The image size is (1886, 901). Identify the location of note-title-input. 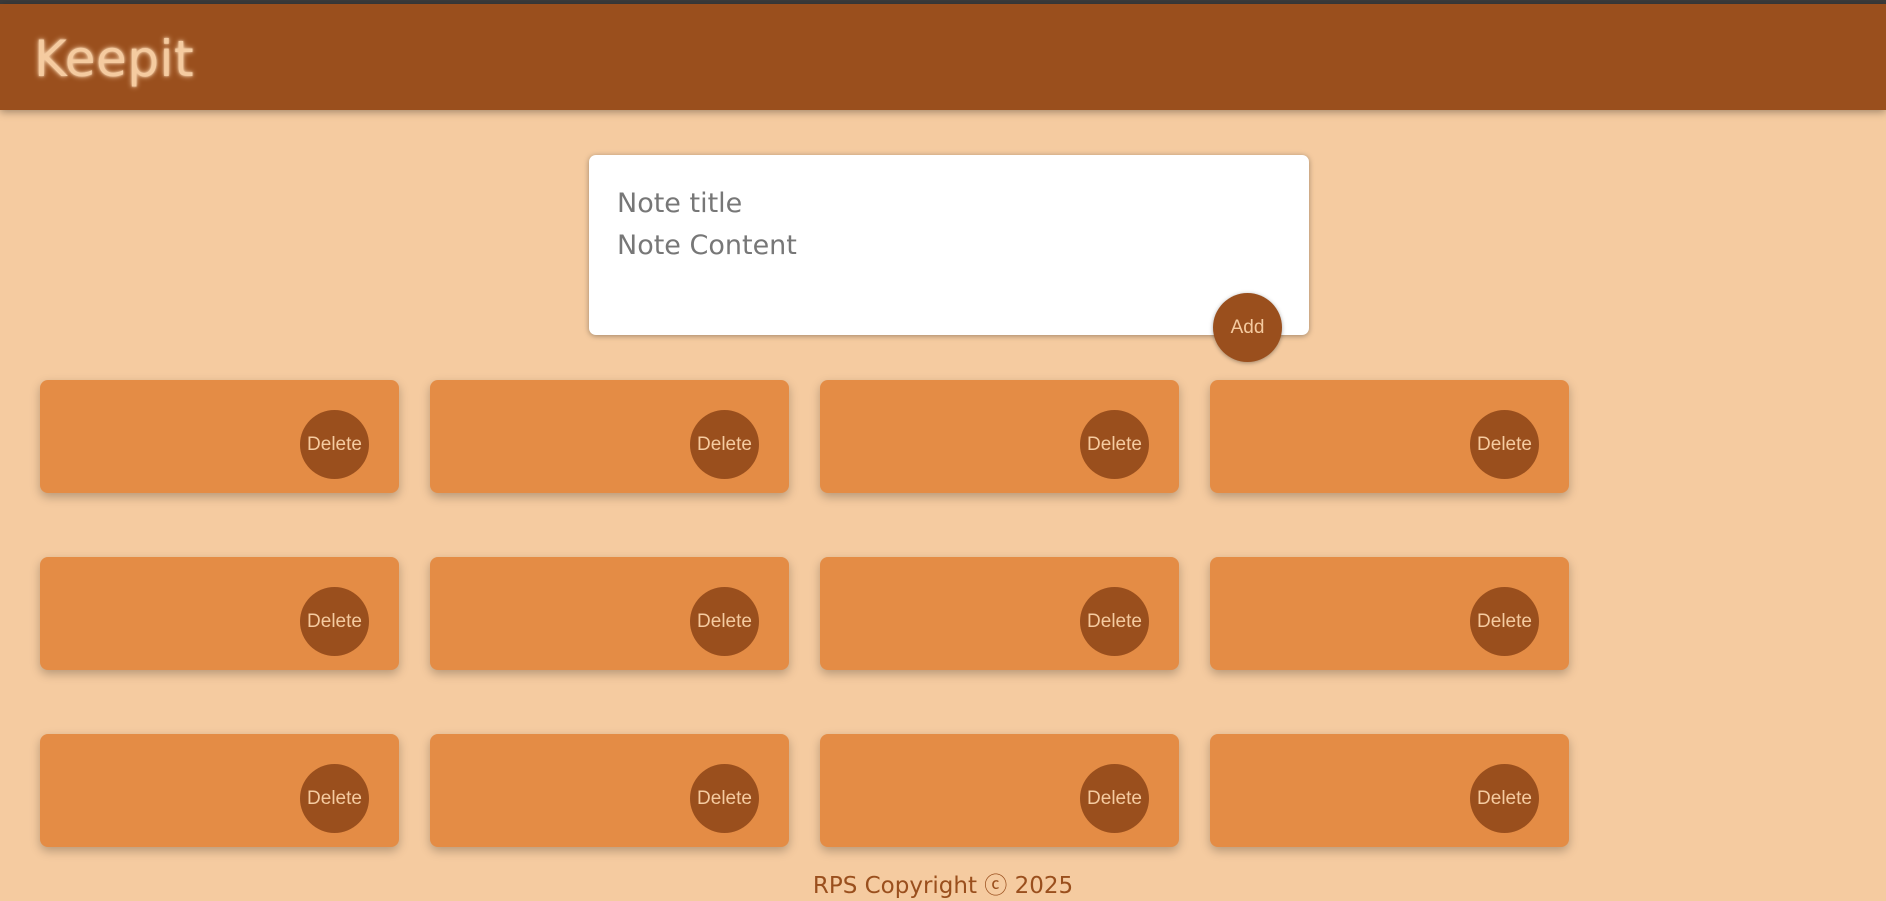
(937, 203).